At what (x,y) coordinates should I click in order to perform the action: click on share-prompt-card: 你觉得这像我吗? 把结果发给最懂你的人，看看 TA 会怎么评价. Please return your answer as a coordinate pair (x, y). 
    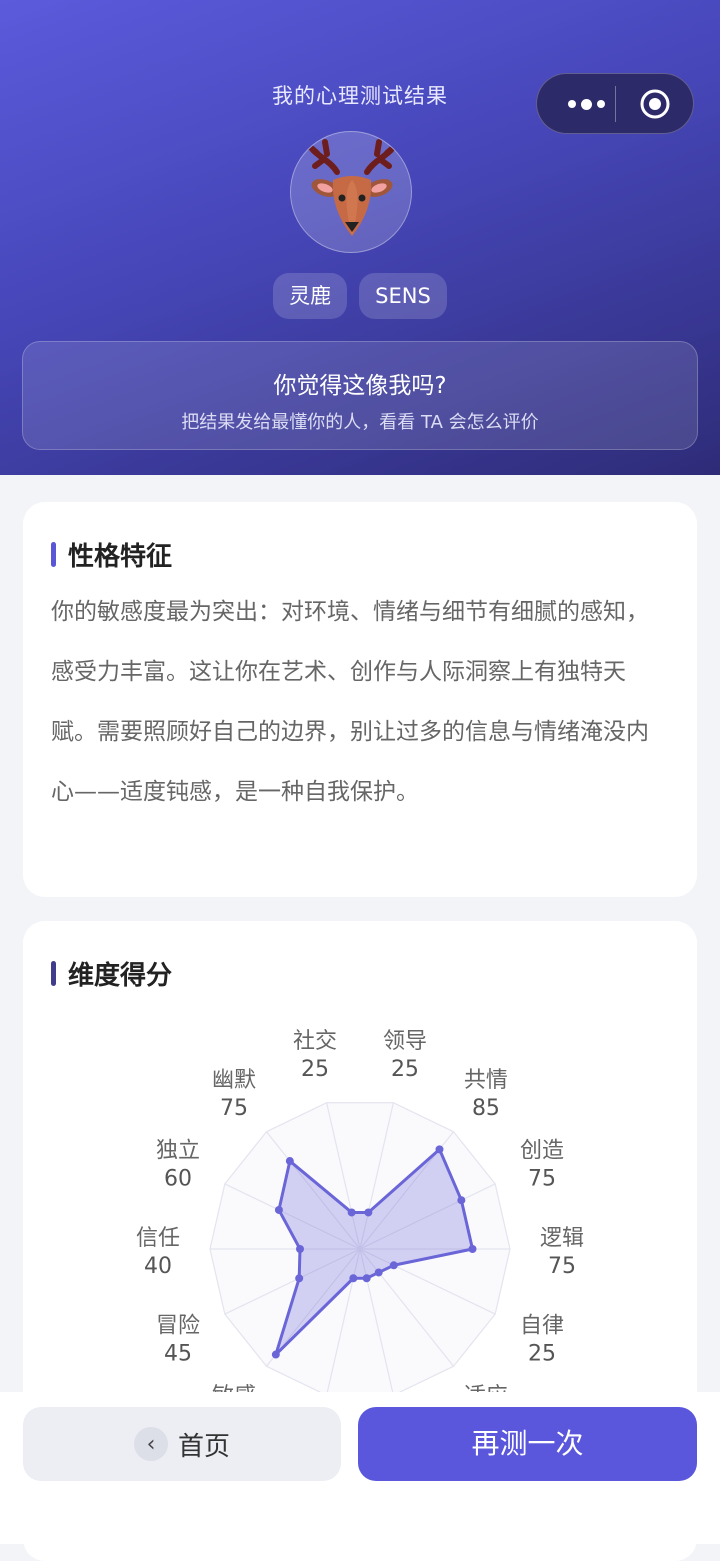
    Looking at the image, I should click on (360, 395).